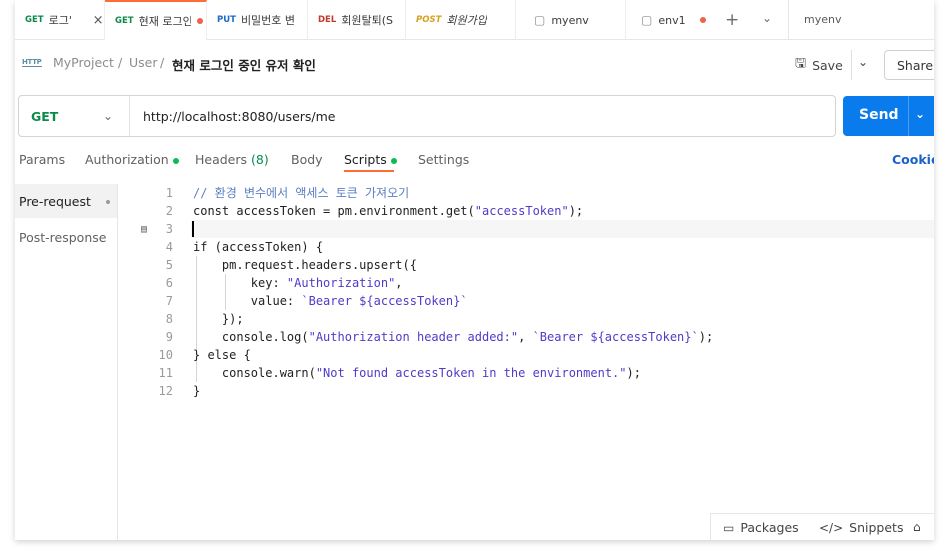 The height and width of the screenshot is (554, 949). What do you see at coordinates (239, 116) in the screenshot?
I see `url-input: http://localhost:8080/users/me` at bounding box center [239, 116].